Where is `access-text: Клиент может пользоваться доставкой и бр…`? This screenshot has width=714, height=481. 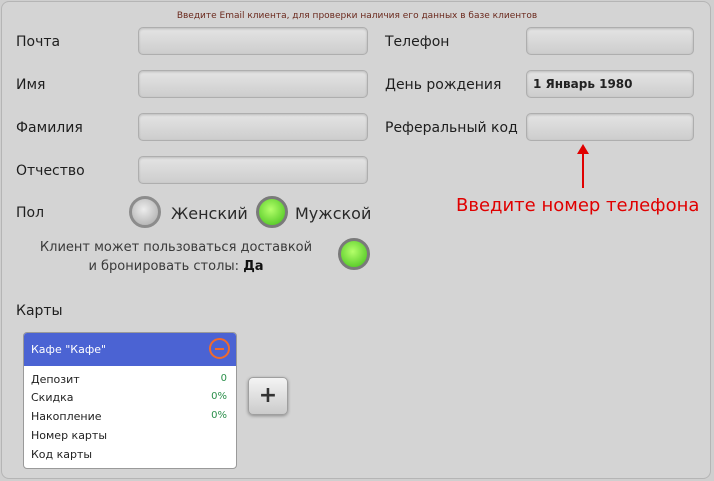 access-text: Клиент может пользоваться доставкой и бр… is located at coordinates (176, 257).